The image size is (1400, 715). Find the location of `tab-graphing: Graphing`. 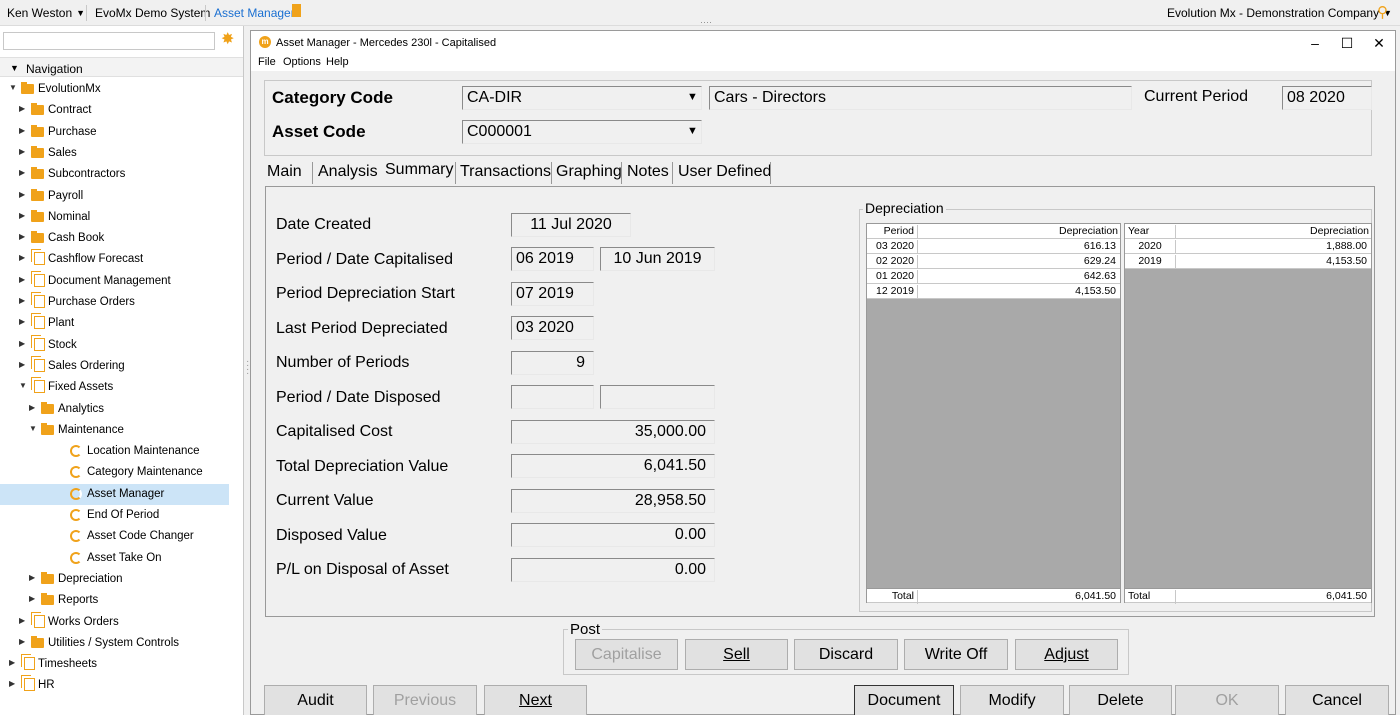

tab-graphing: Graphing is located at coordinates (589, 172).